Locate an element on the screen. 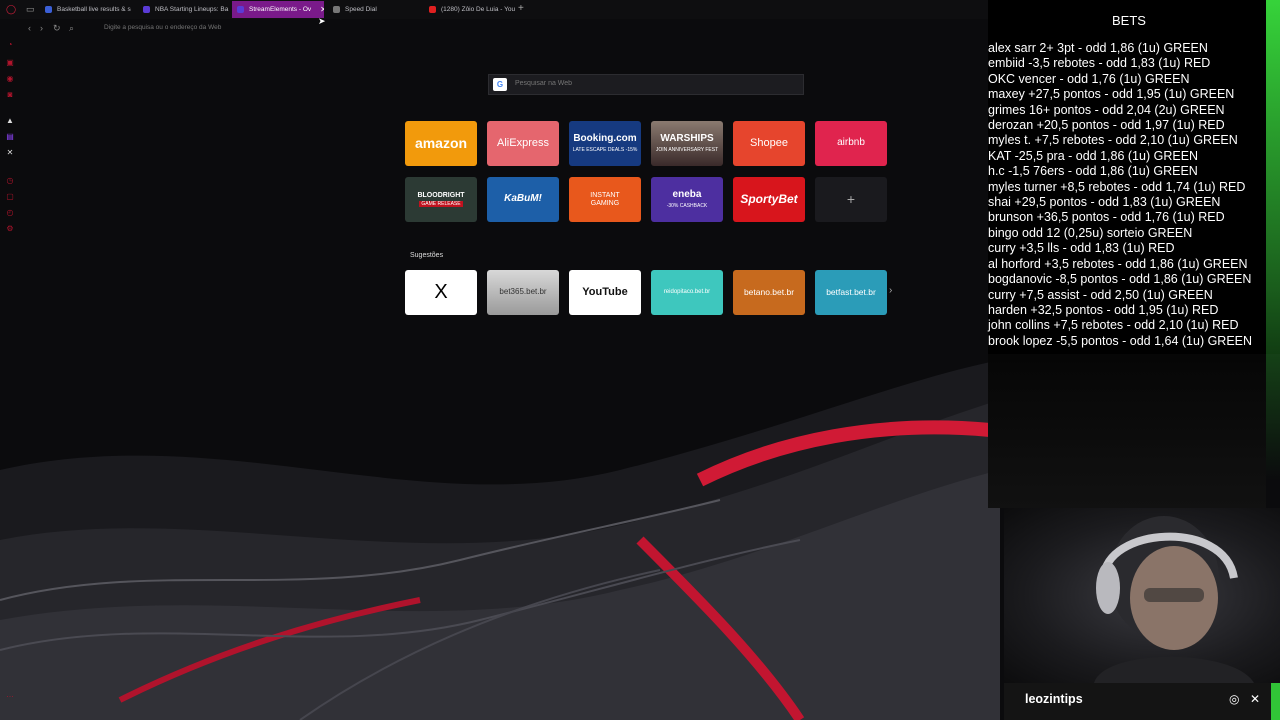  tile-label: airbnb is located at coordinates (851, 143).